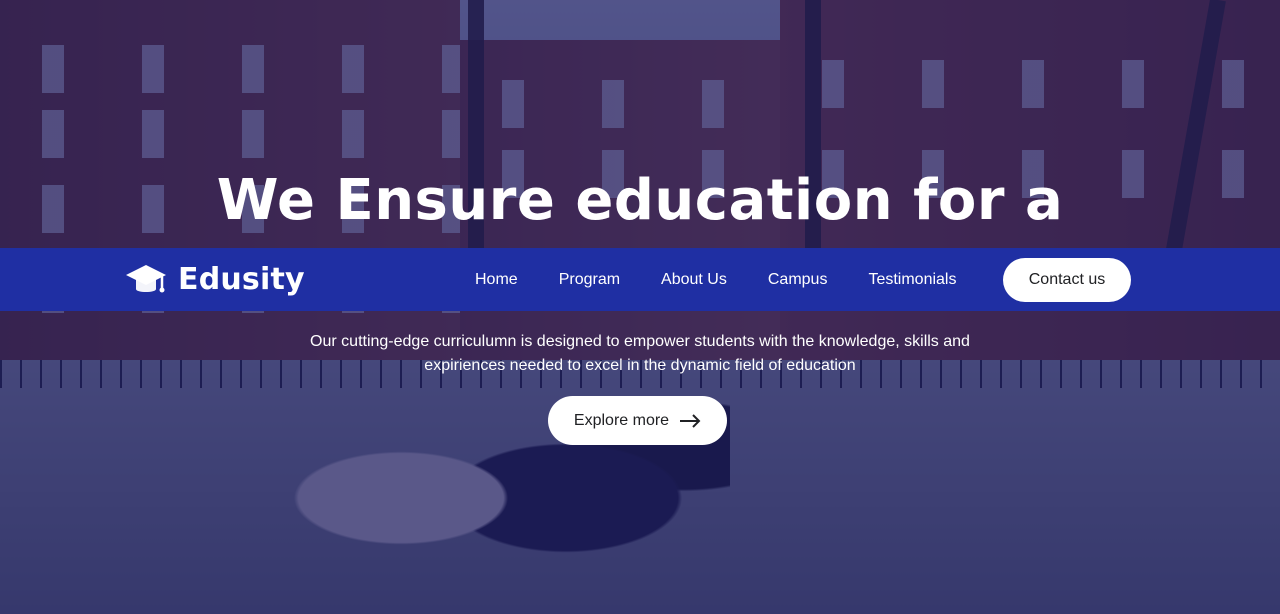 The image size is (1280, 614). I want to click on nav-item-about-us: About Us, so click(694, 280).